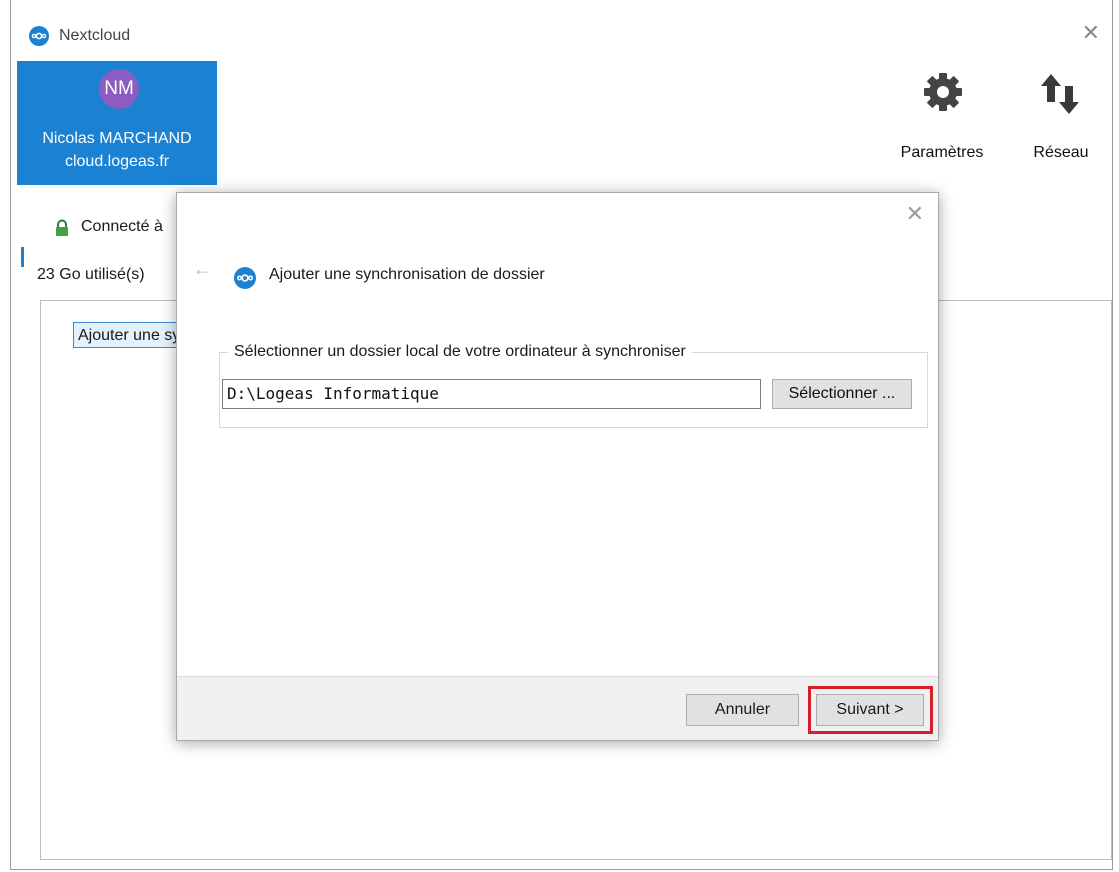  I want to click on account-server: cloud.logeas.fr, so click(117, 161).